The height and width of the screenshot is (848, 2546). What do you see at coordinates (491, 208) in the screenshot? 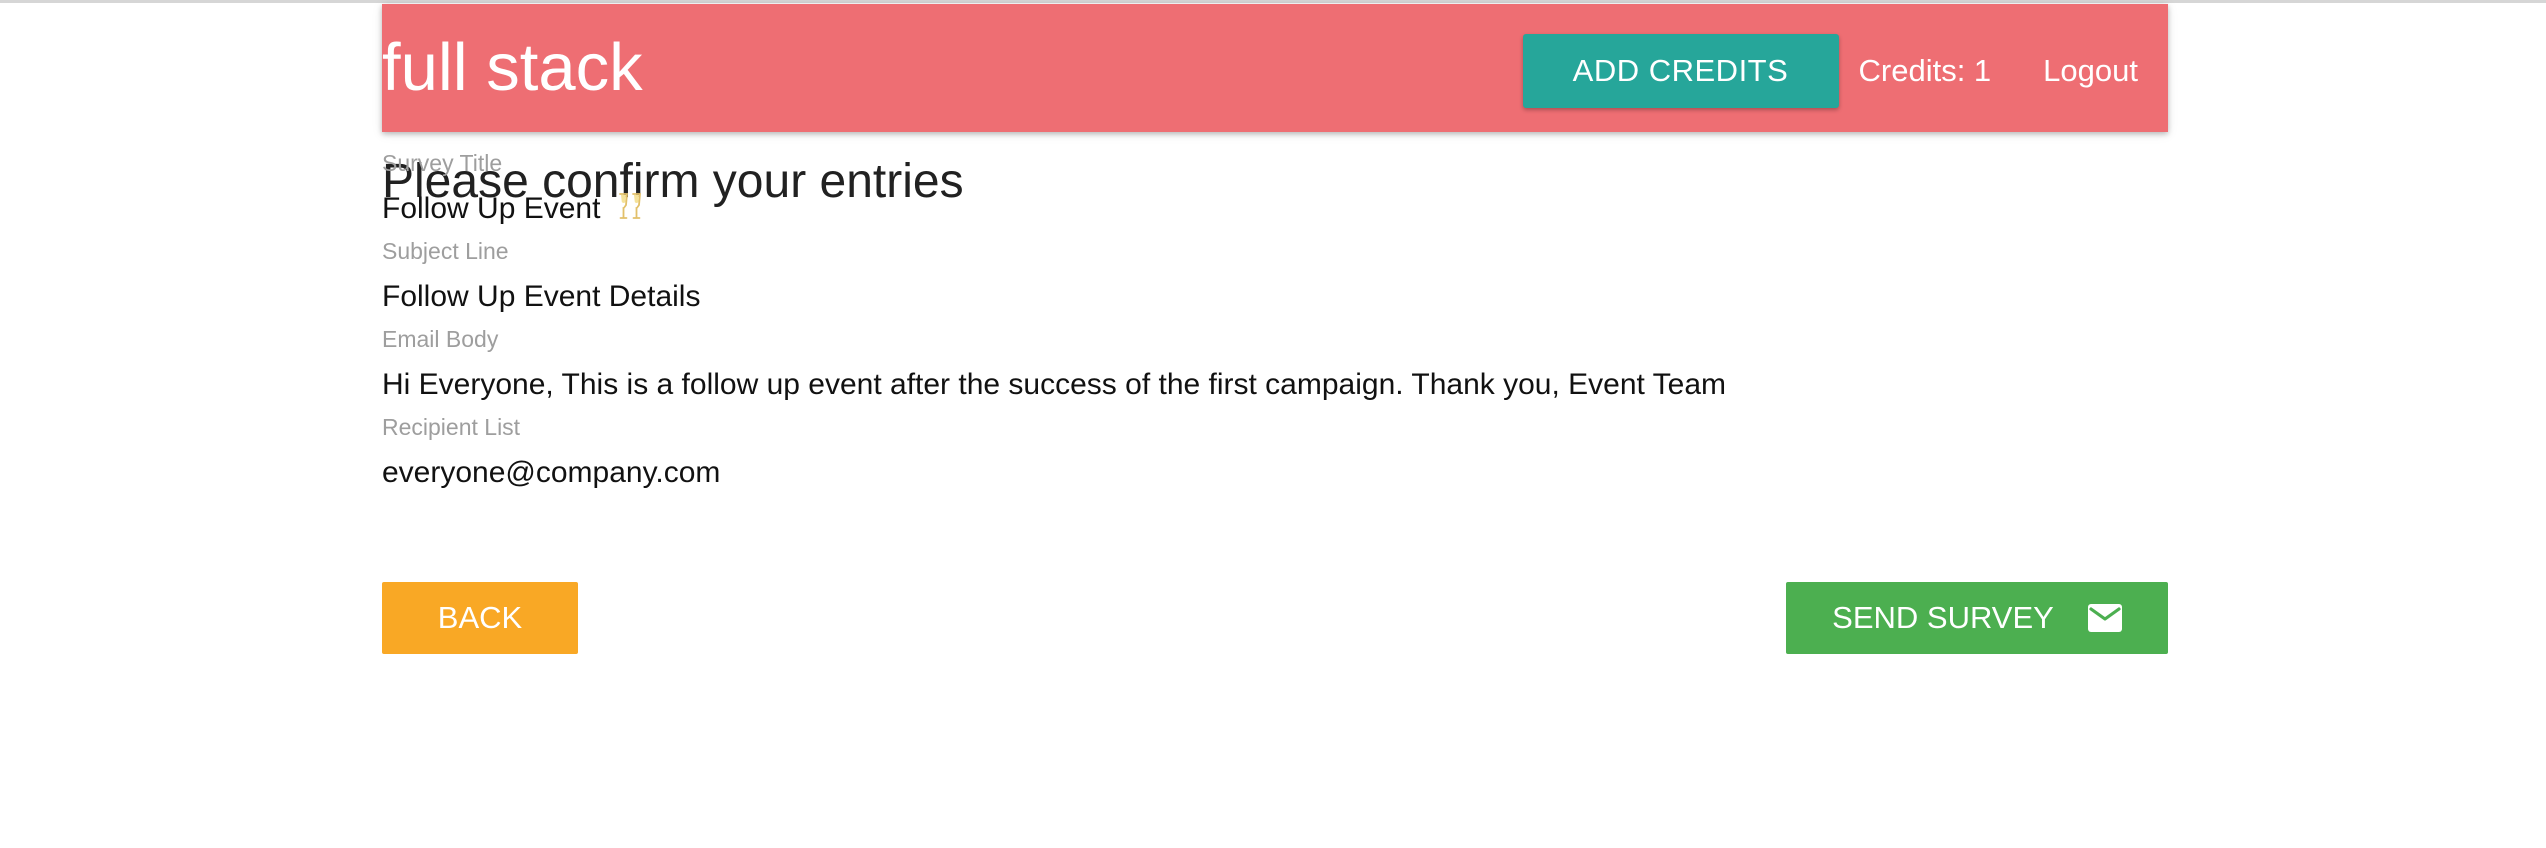
I see `survey-title-text: Follow Up Event` at bounding box center [491, 208].